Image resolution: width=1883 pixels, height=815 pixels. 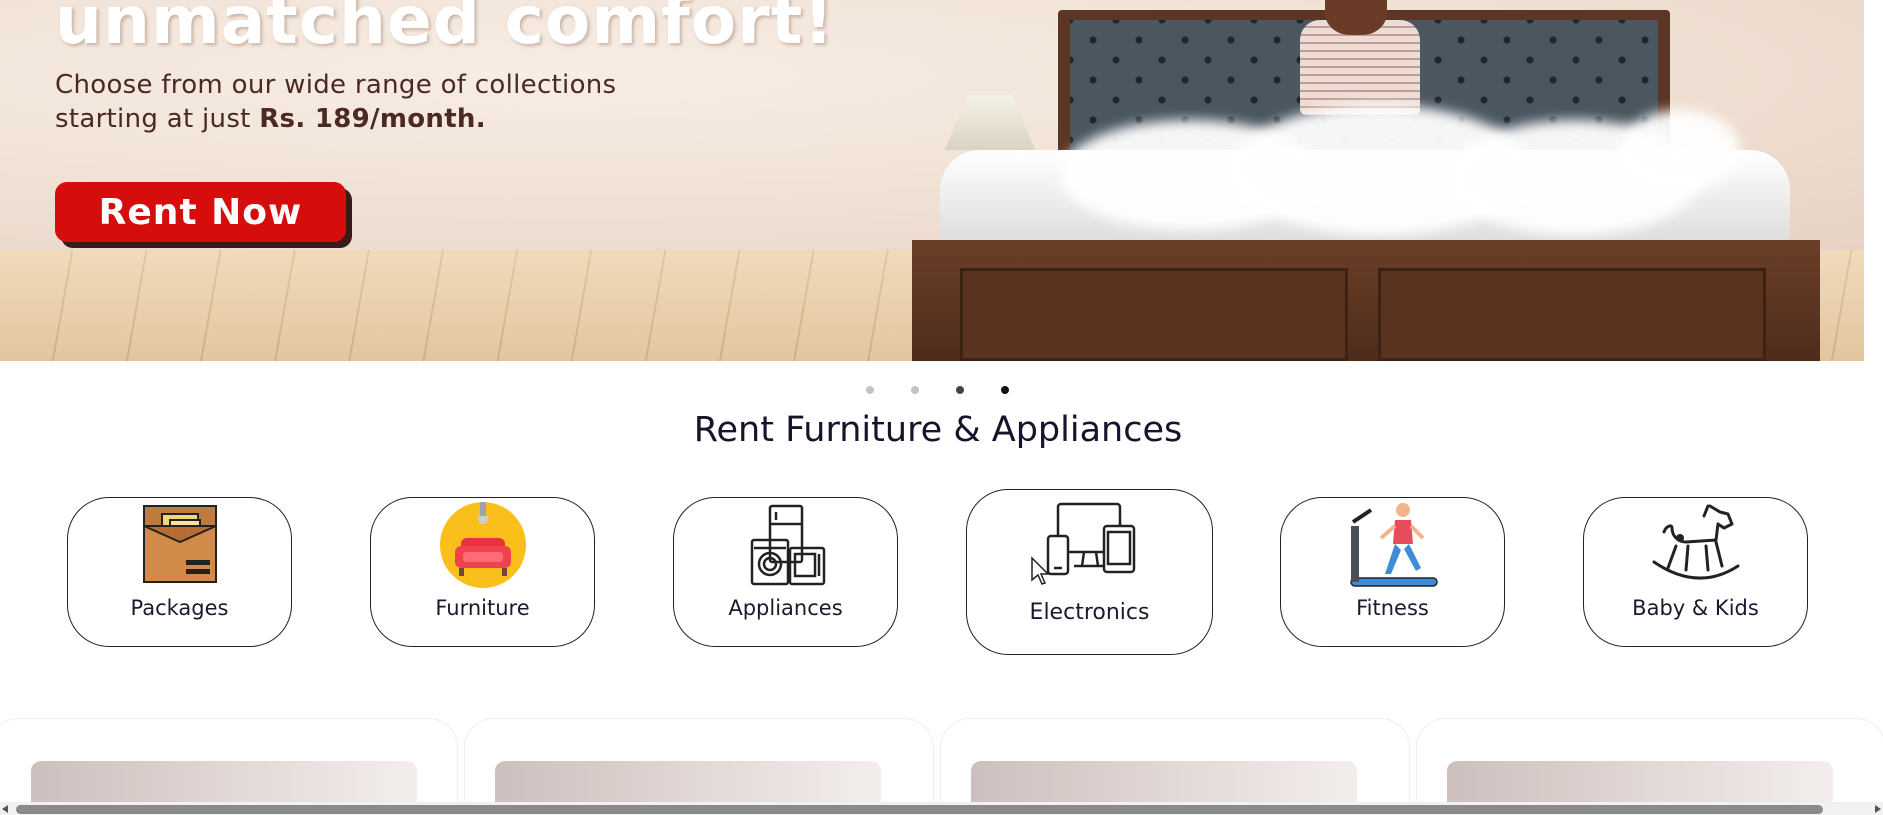 I want to click on category-baby-kids: Baby & Kids, so click(x=1695, y=572).